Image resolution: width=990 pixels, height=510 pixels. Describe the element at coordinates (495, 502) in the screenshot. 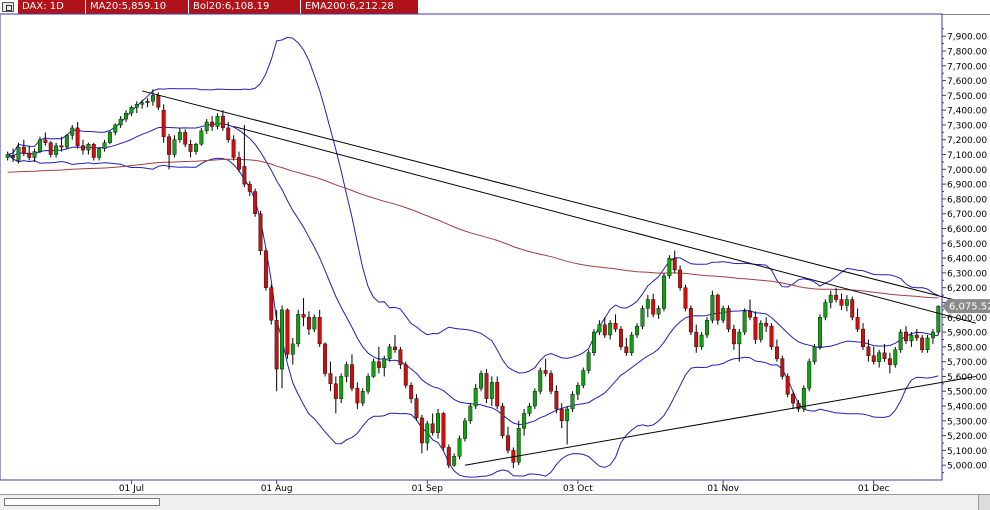

I see `horizontal-scrollbar` at that location.